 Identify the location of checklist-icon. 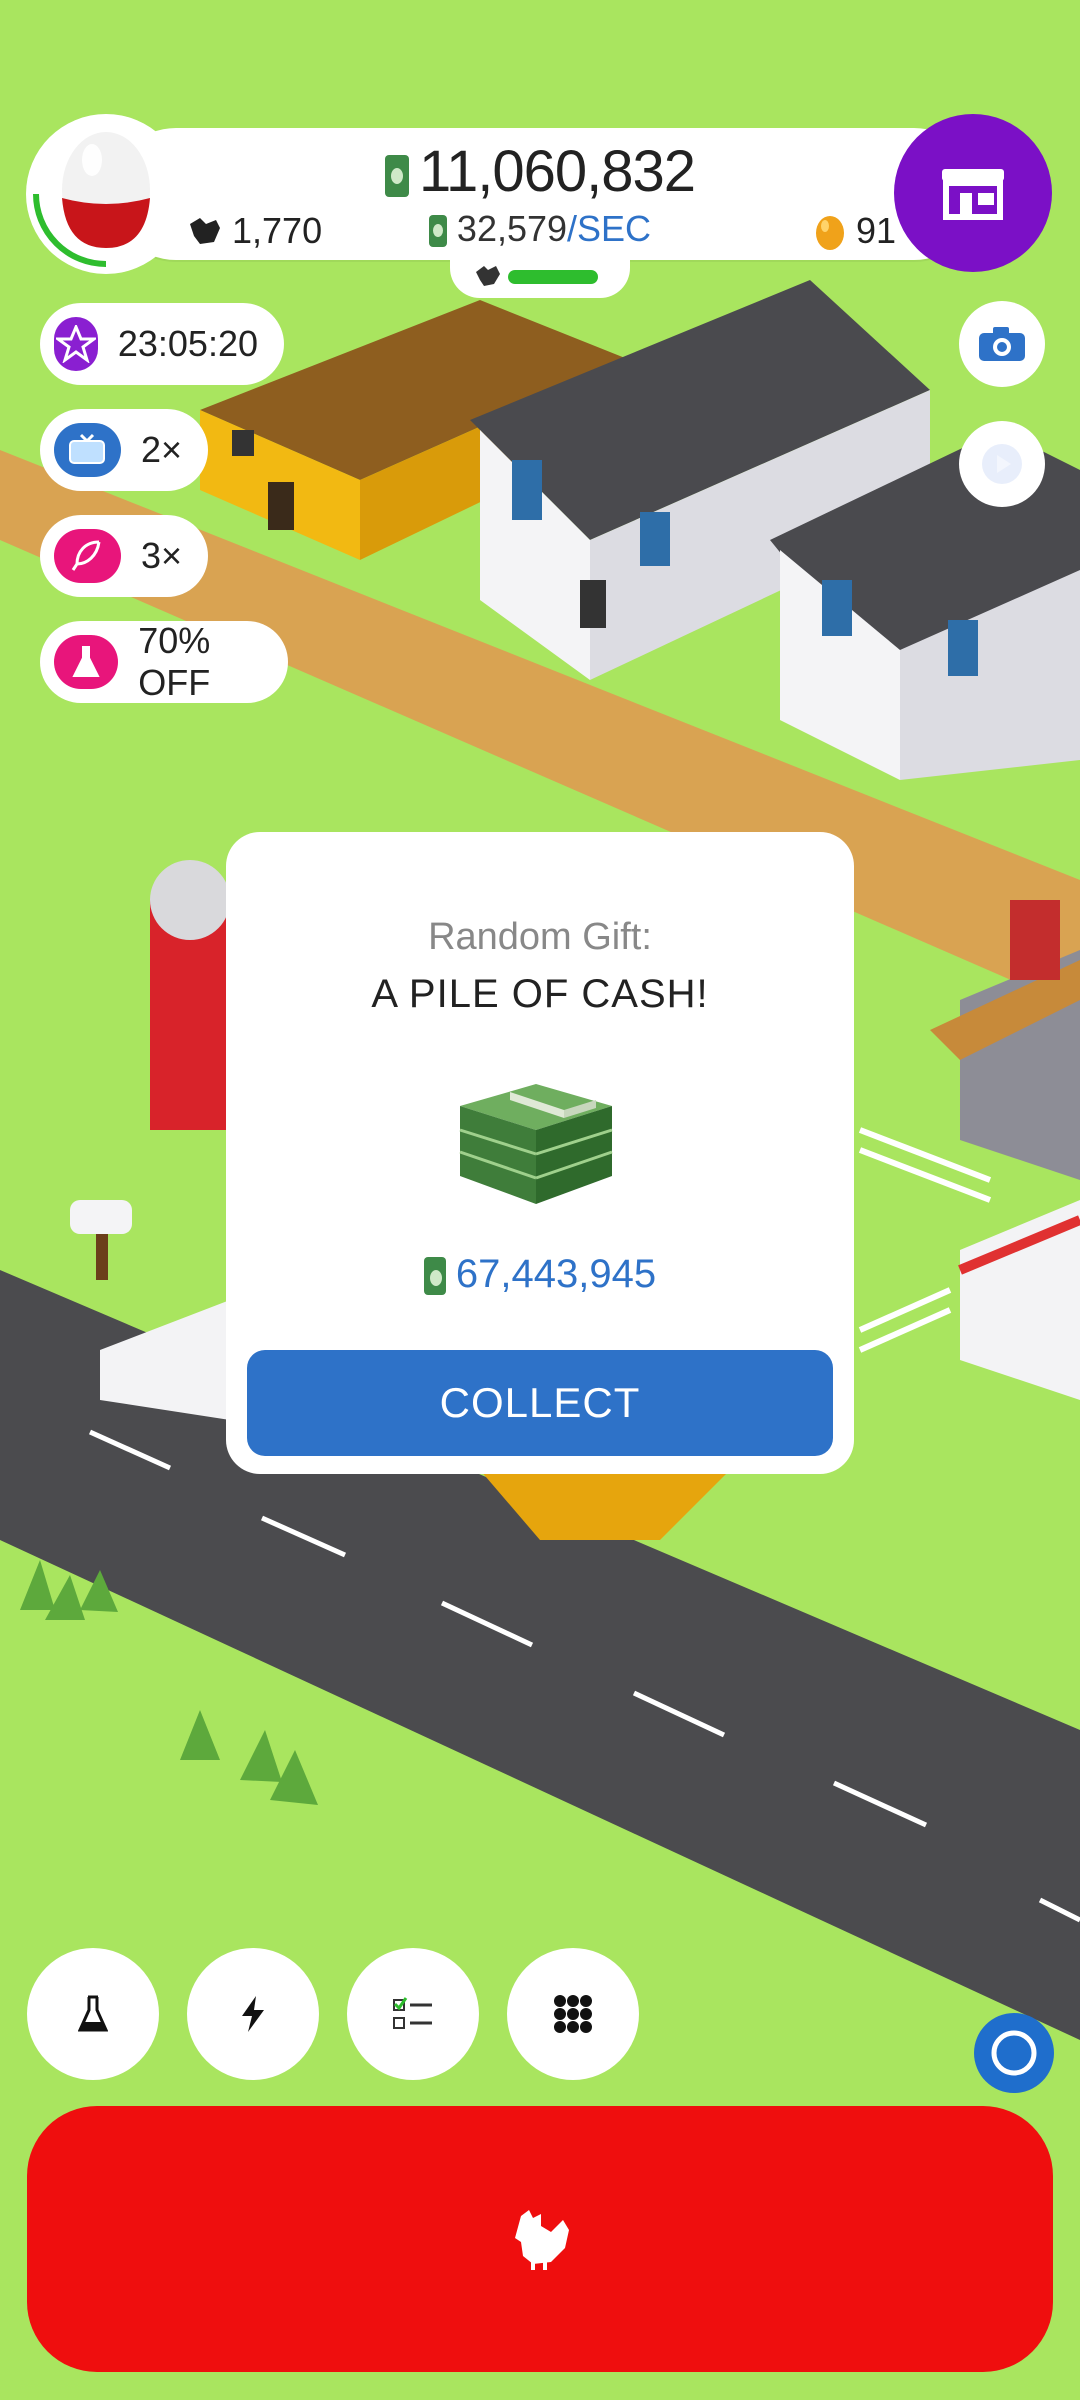
(412, 2013).